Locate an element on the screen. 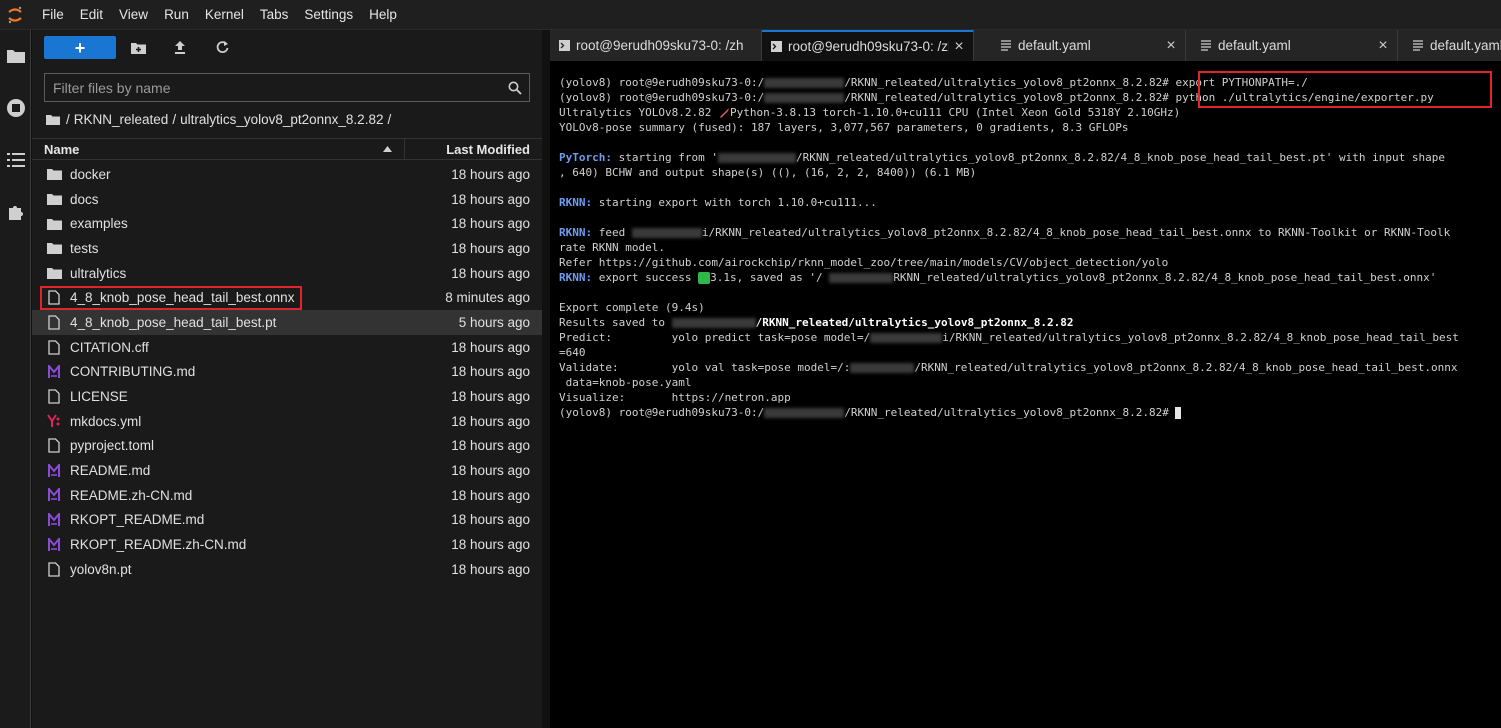 The image size is (1501, 728). file-row: pyproject.toml 18 hours ago is located at coordinates (287, 446).